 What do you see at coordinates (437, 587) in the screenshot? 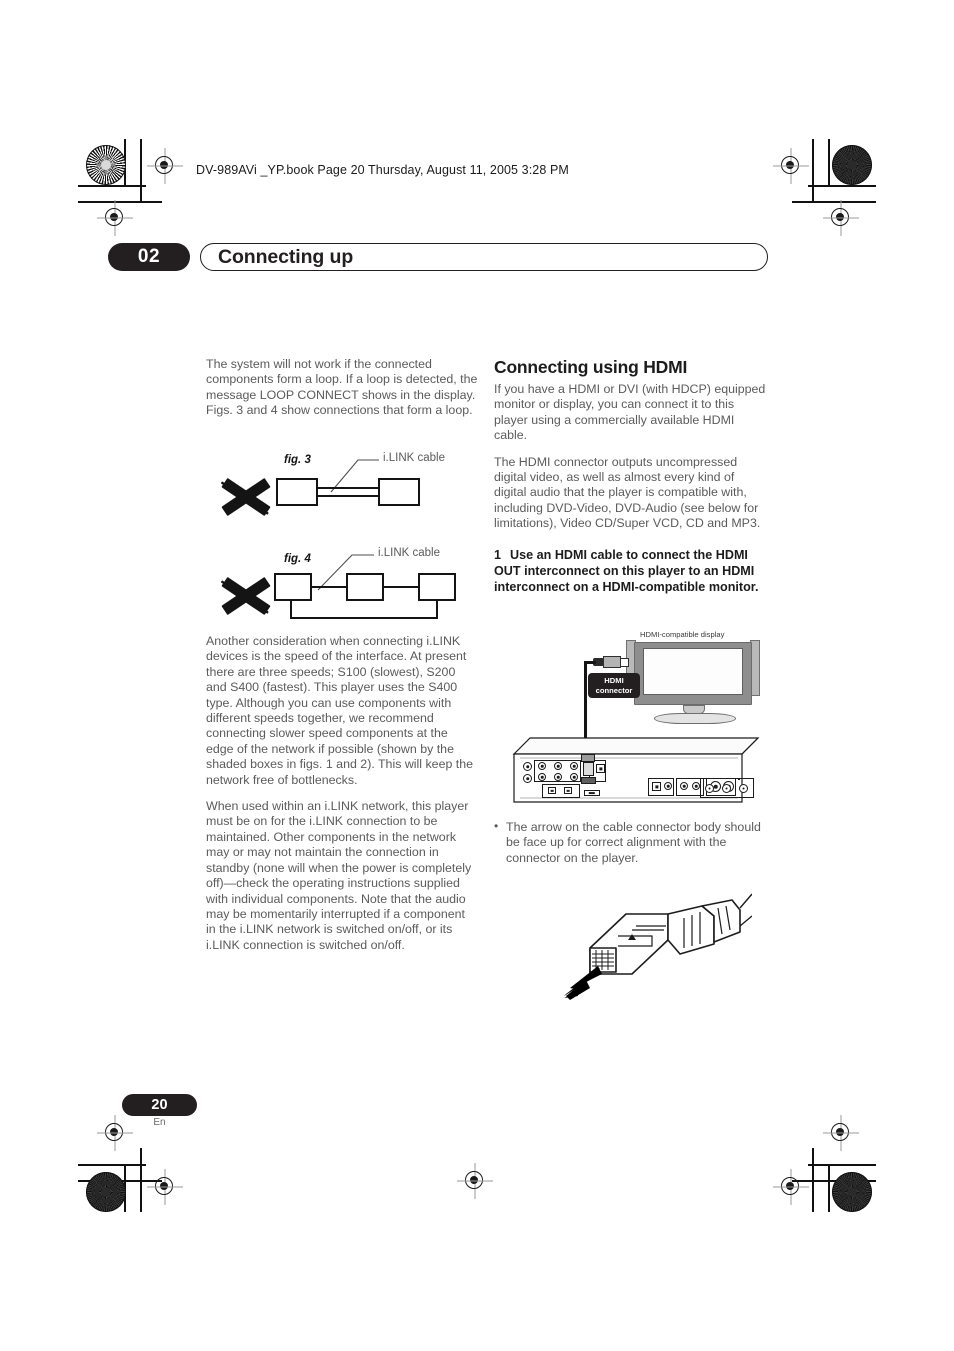
I see `figure-4-device-c` at bounding box center [437, 587].